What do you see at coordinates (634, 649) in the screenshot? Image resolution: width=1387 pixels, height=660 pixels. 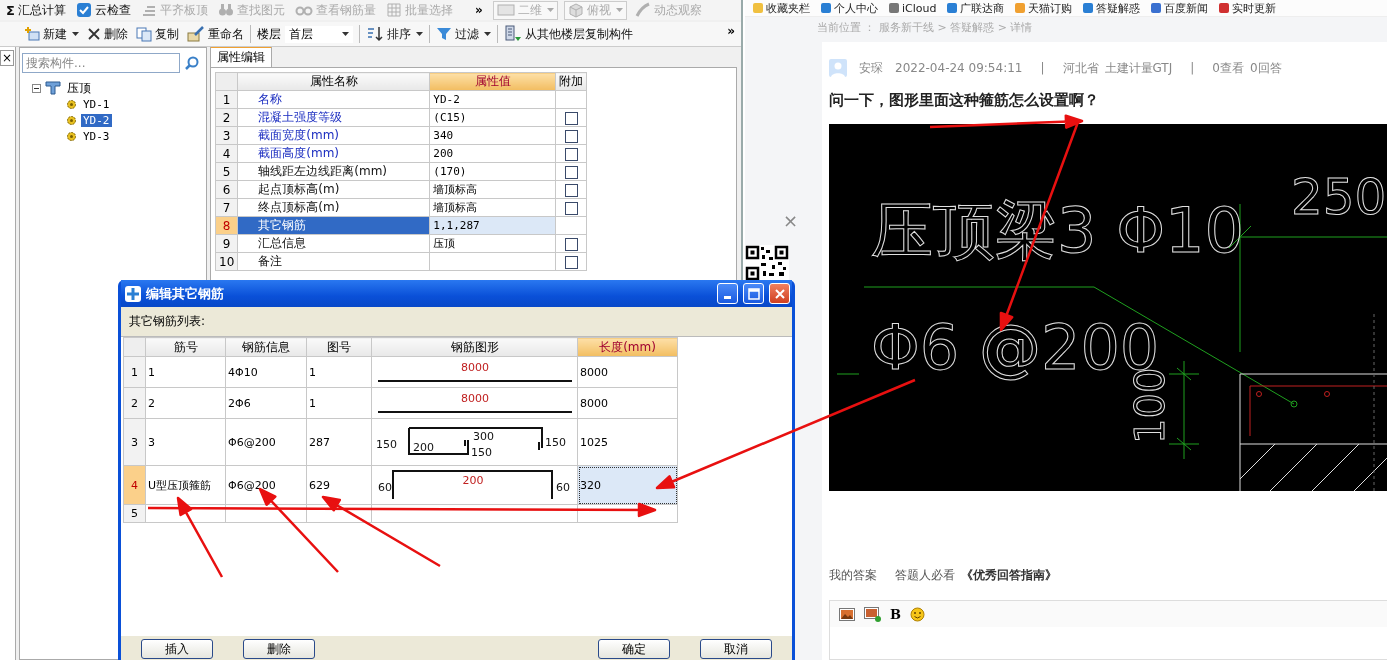 I see `dialog-button: 确定` at bounding box center [634, 649].